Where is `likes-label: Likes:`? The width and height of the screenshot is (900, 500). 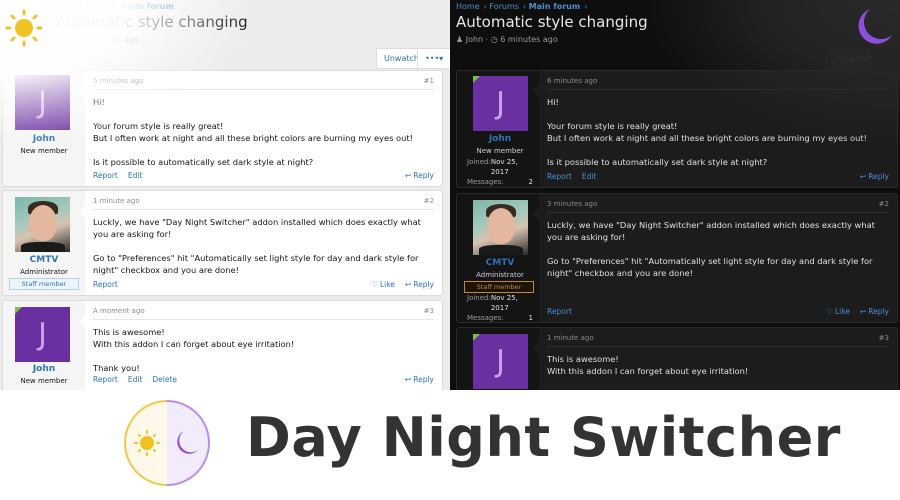
likes-label: Likes: is located at coordinates (477, 187).